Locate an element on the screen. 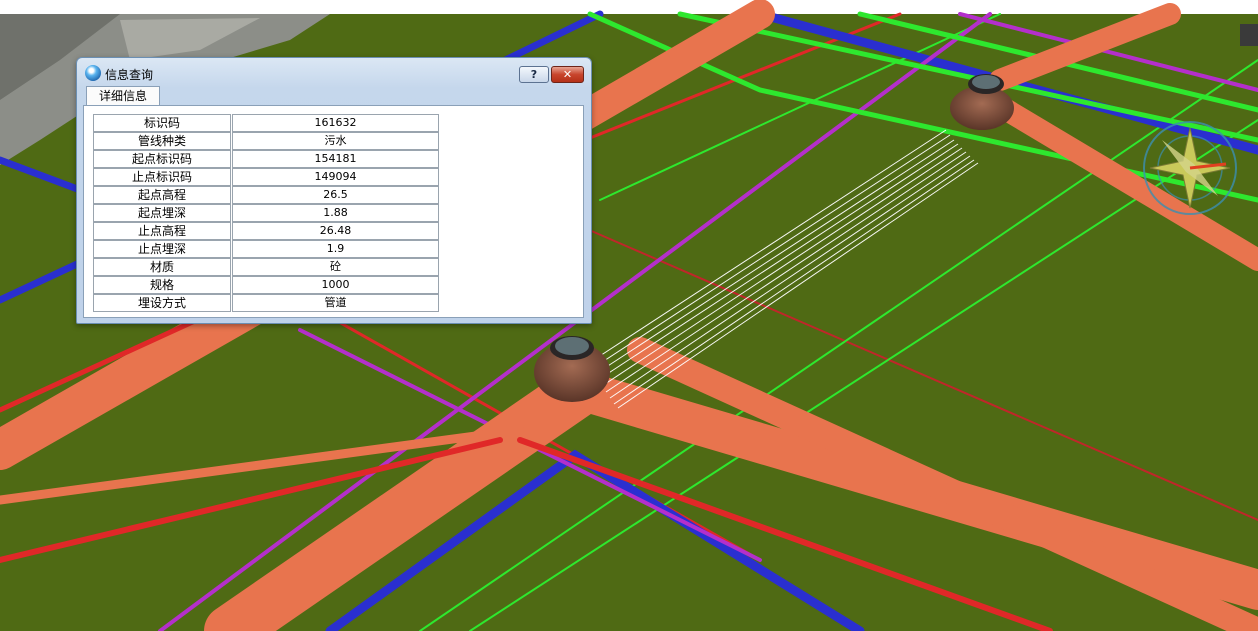 This screenshot has width=1258, height=631. attribute-key: 起点埋深 is located at coordinates (162, 213).